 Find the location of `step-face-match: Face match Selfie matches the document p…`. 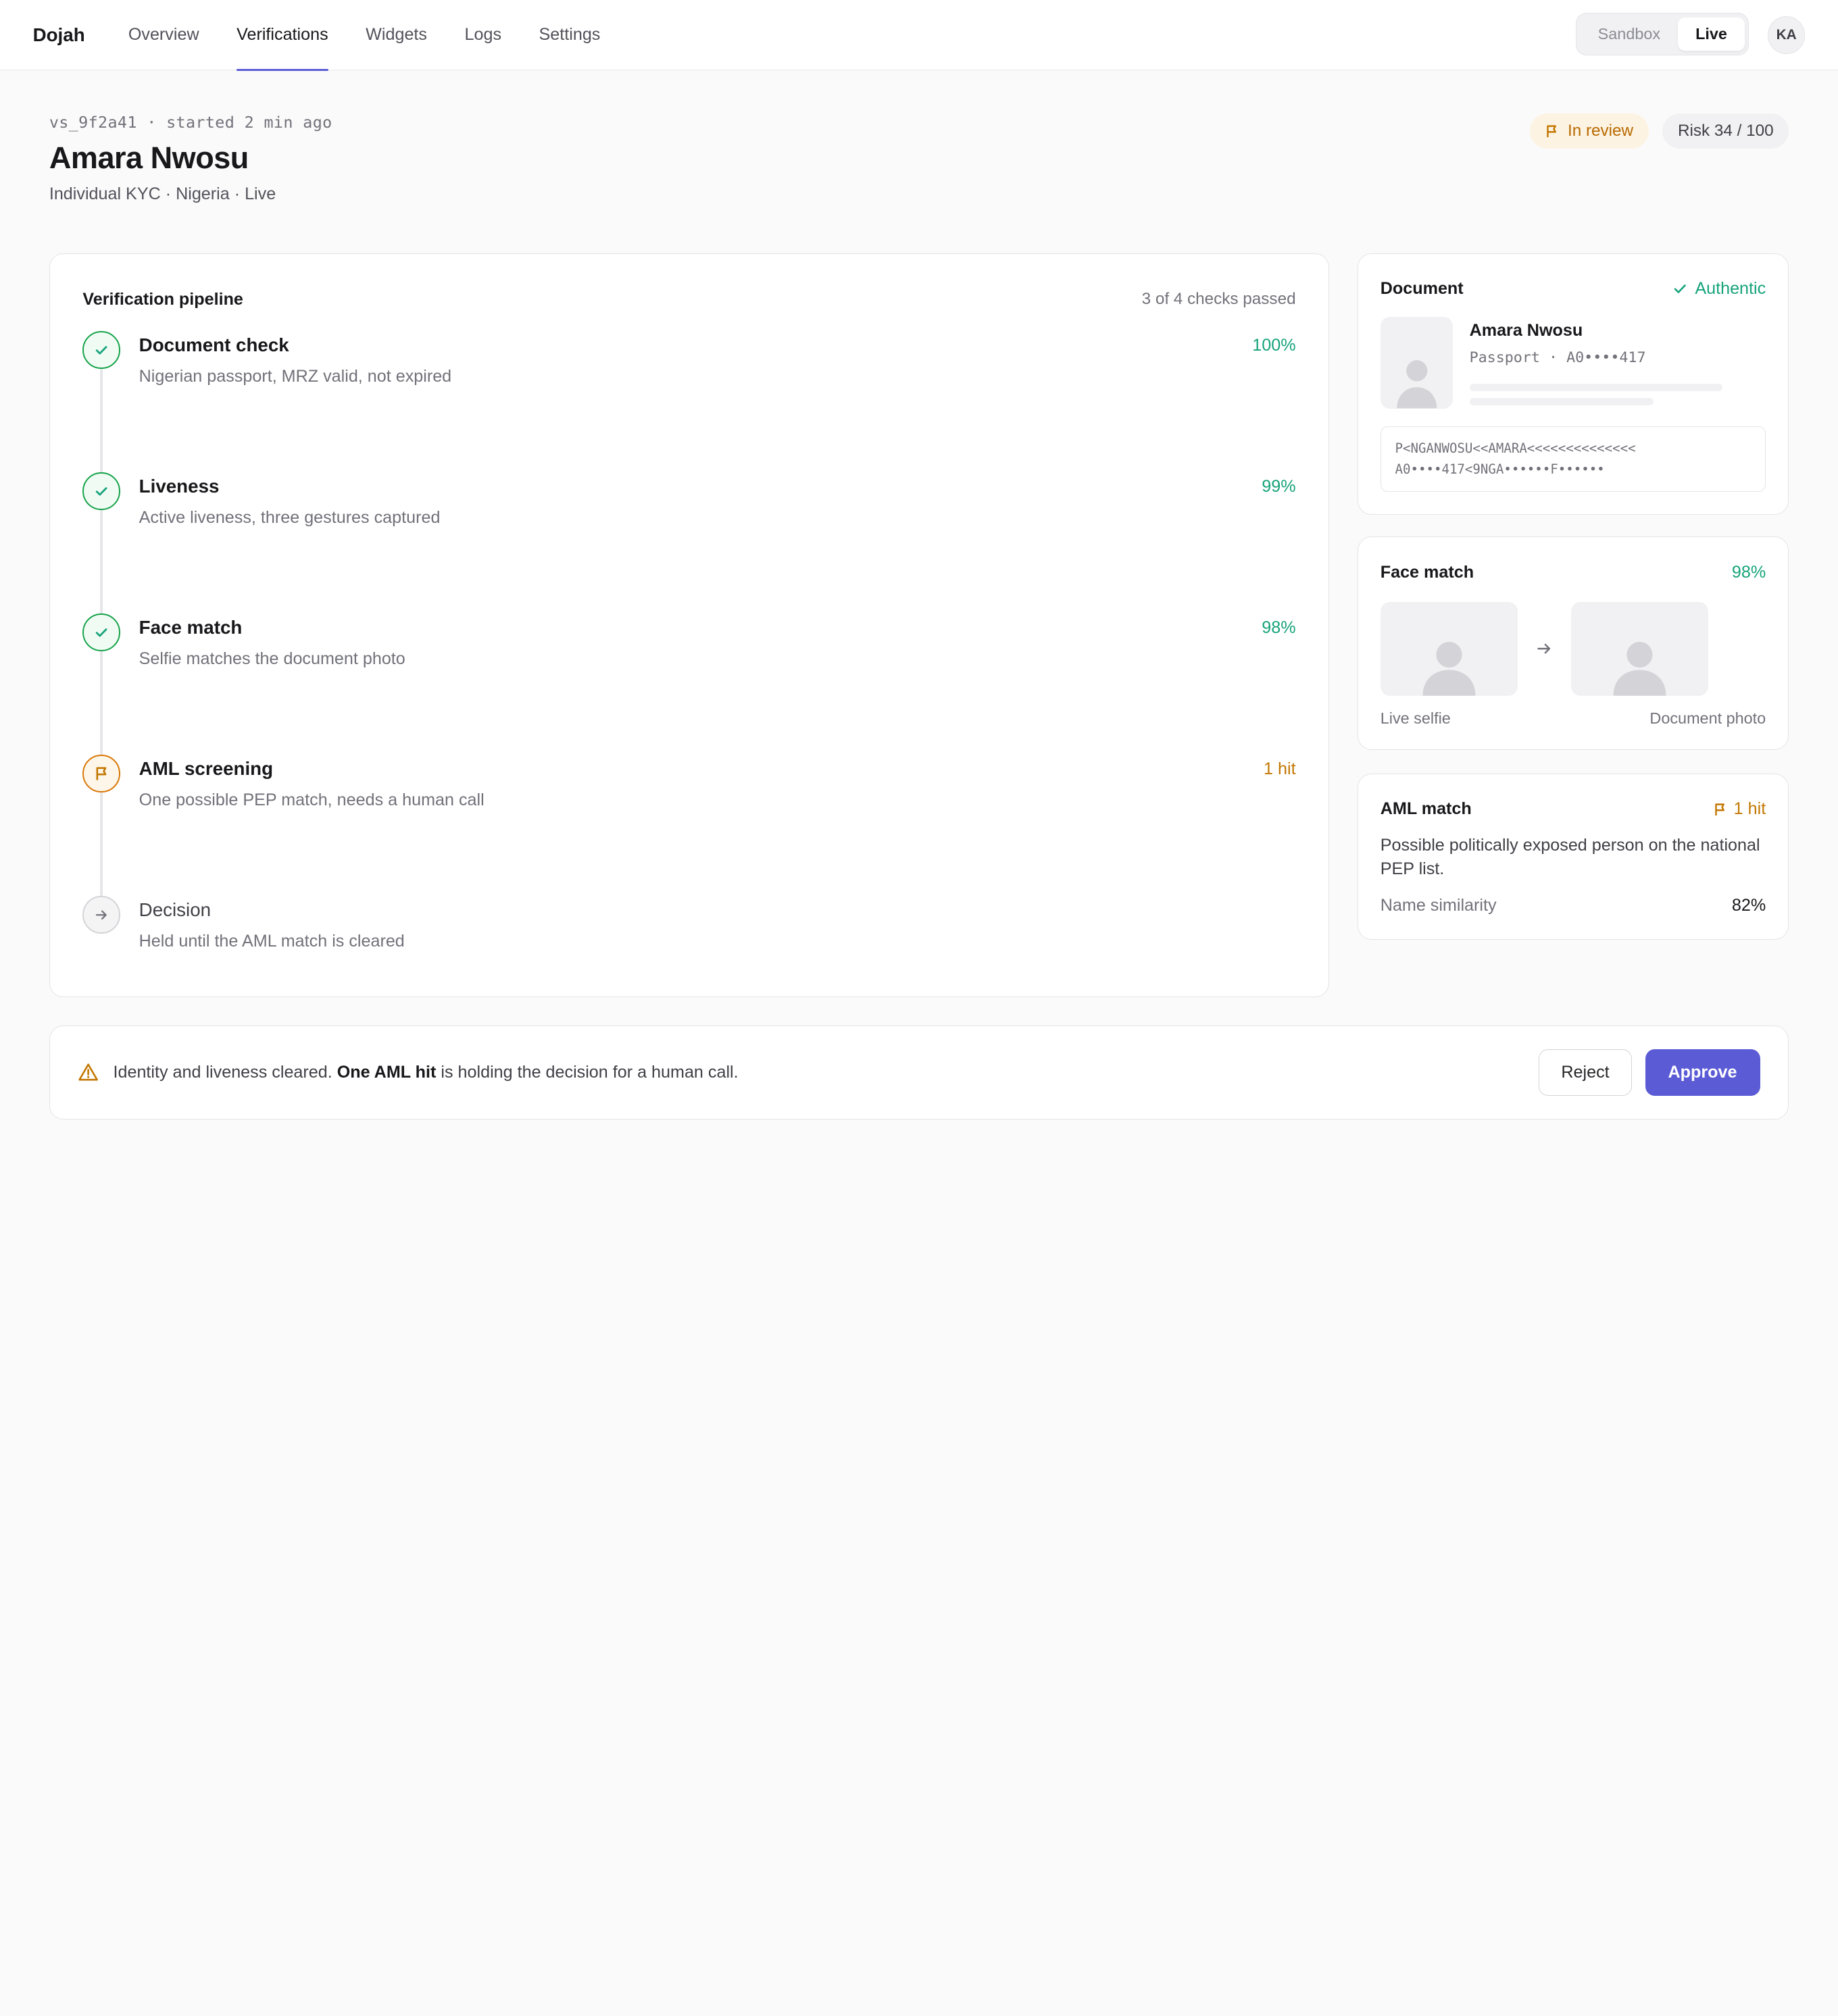

step-face-match: Face match Selfie matches the document p… is located at coordinates (689, 684).